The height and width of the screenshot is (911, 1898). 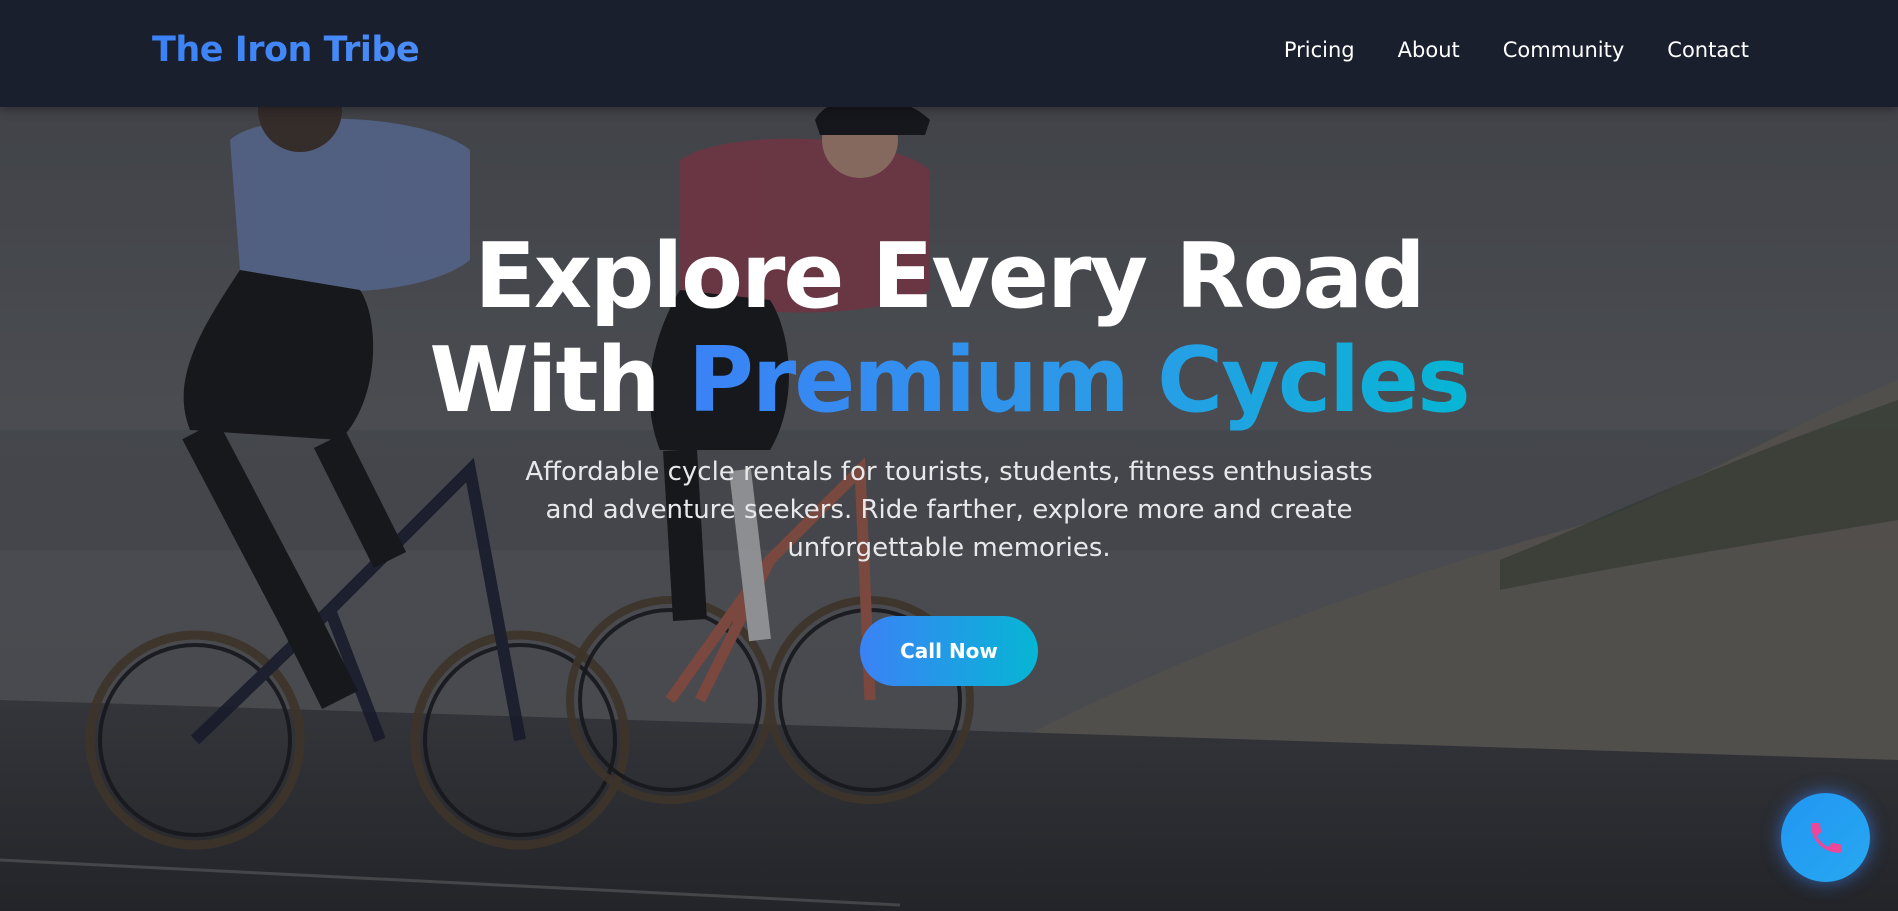 I want to click on nav-link-community: Community, so click(x=1564, y=50).